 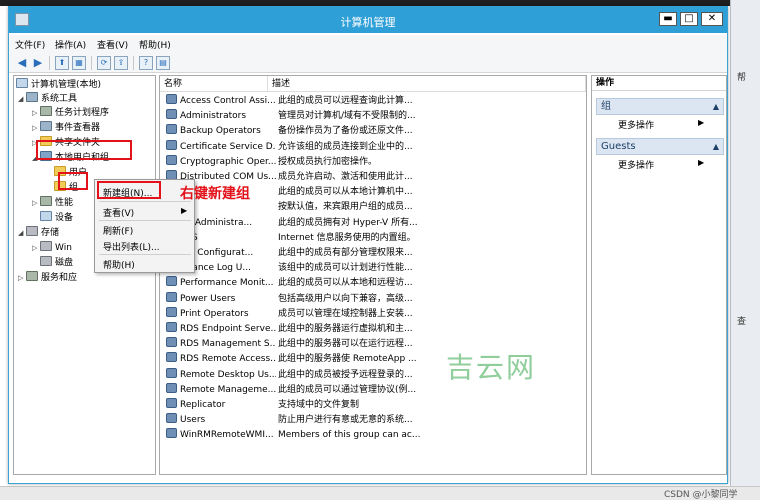 What do you see at coordinates (146, 63) in the screenshot?
I see `help-icon: ?` at bounding box center [146, 63].